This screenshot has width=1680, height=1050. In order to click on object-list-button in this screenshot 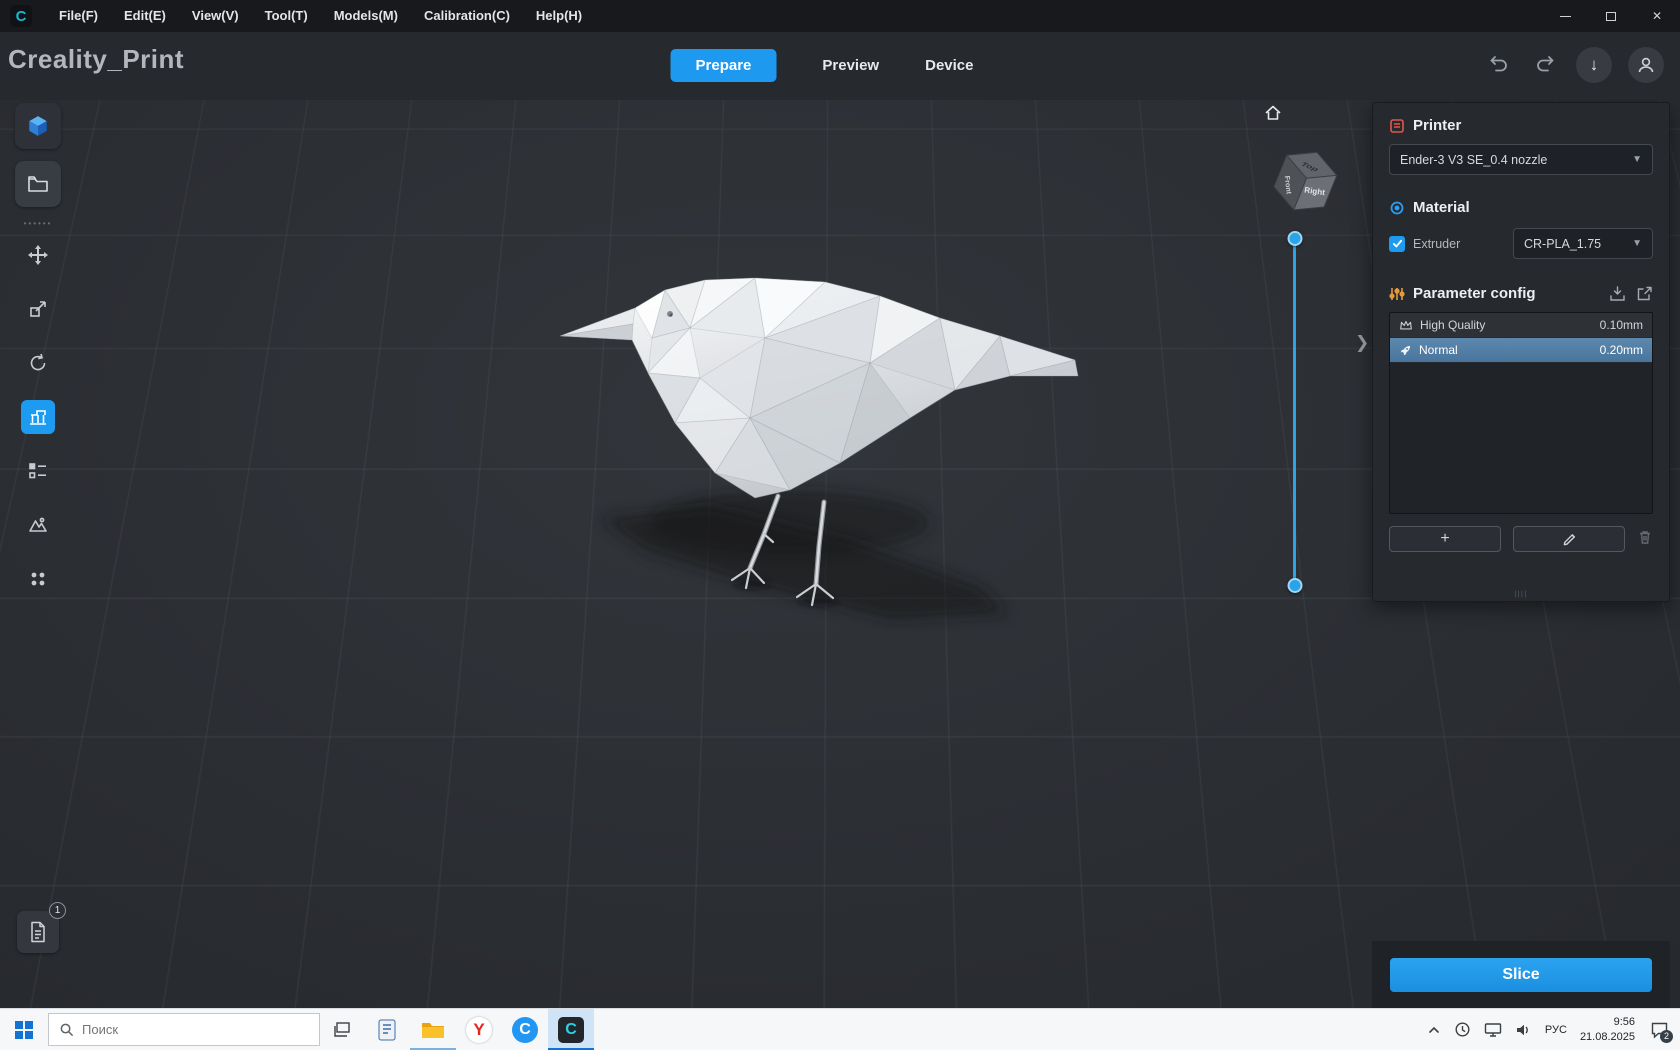, I will do `click(38, 471)`.